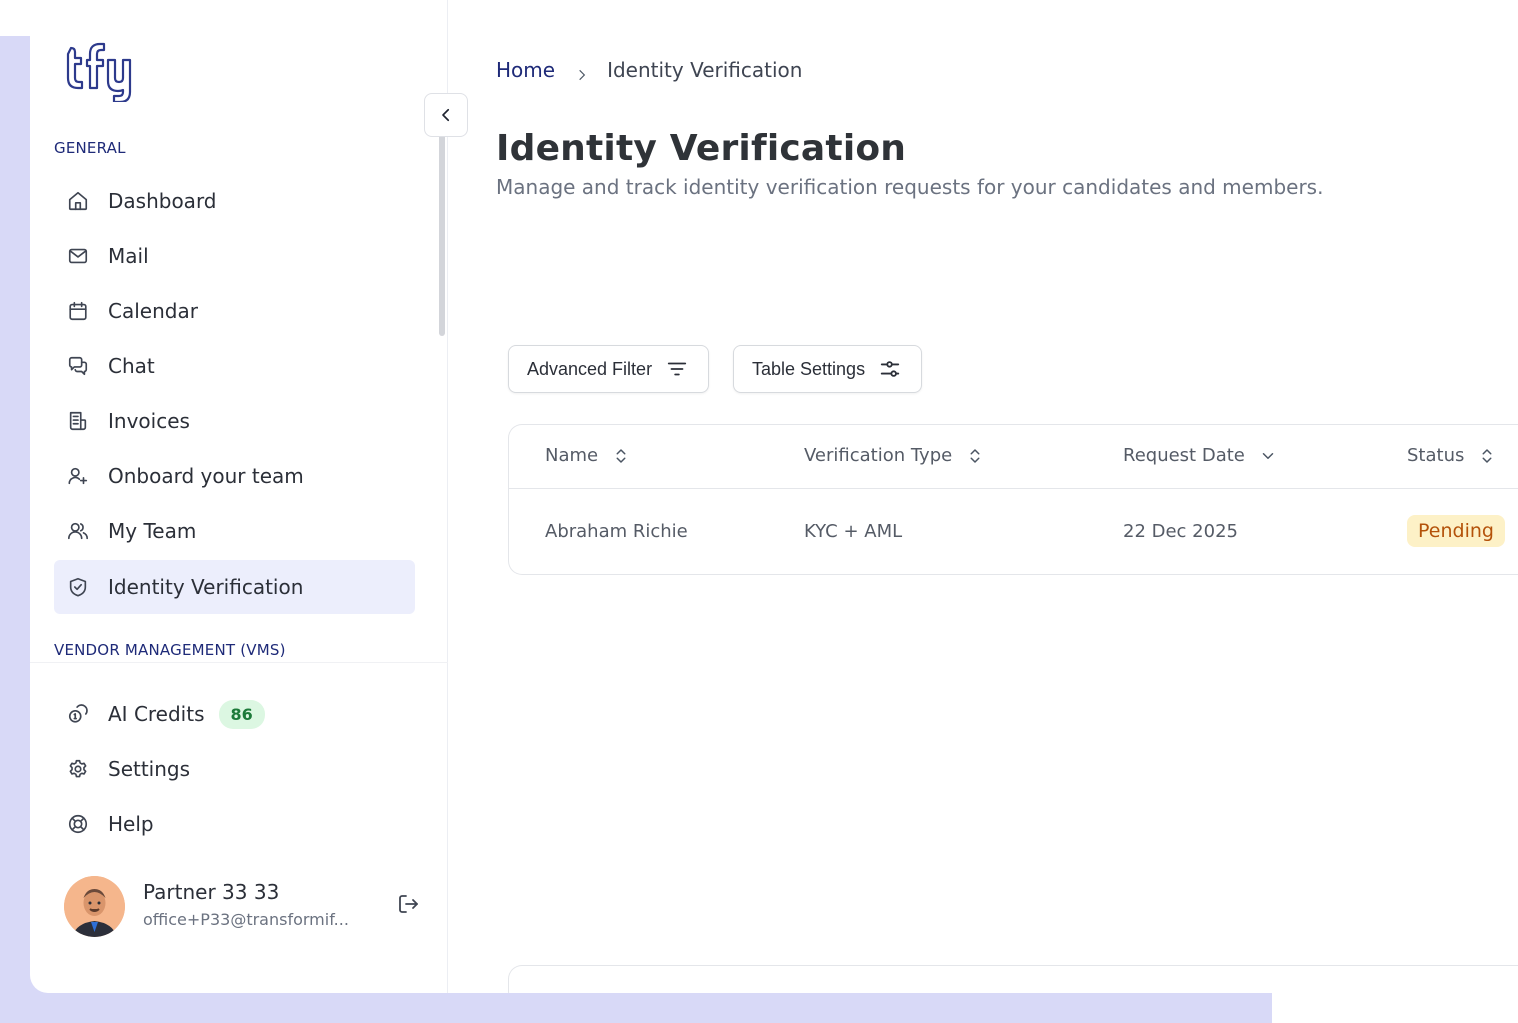 The image size is (1518, 1023). Describe the element at coordinates (616, 531) in the screenshot. I see `cell-name: Abraham Richie` at that location.